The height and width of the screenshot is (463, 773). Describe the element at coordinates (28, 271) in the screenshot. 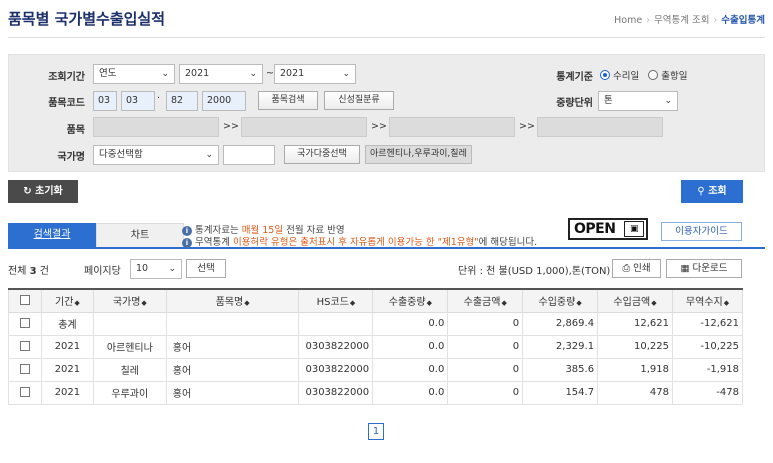

I see `total-count: 전체 3 건` at that location.